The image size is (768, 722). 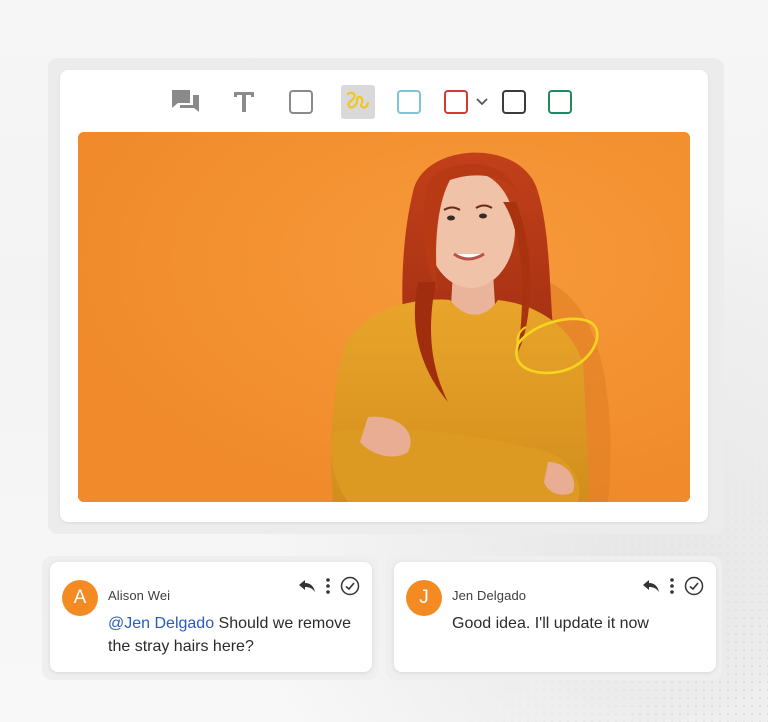 I want to click on avatar: A, so click(x=80, y=598).